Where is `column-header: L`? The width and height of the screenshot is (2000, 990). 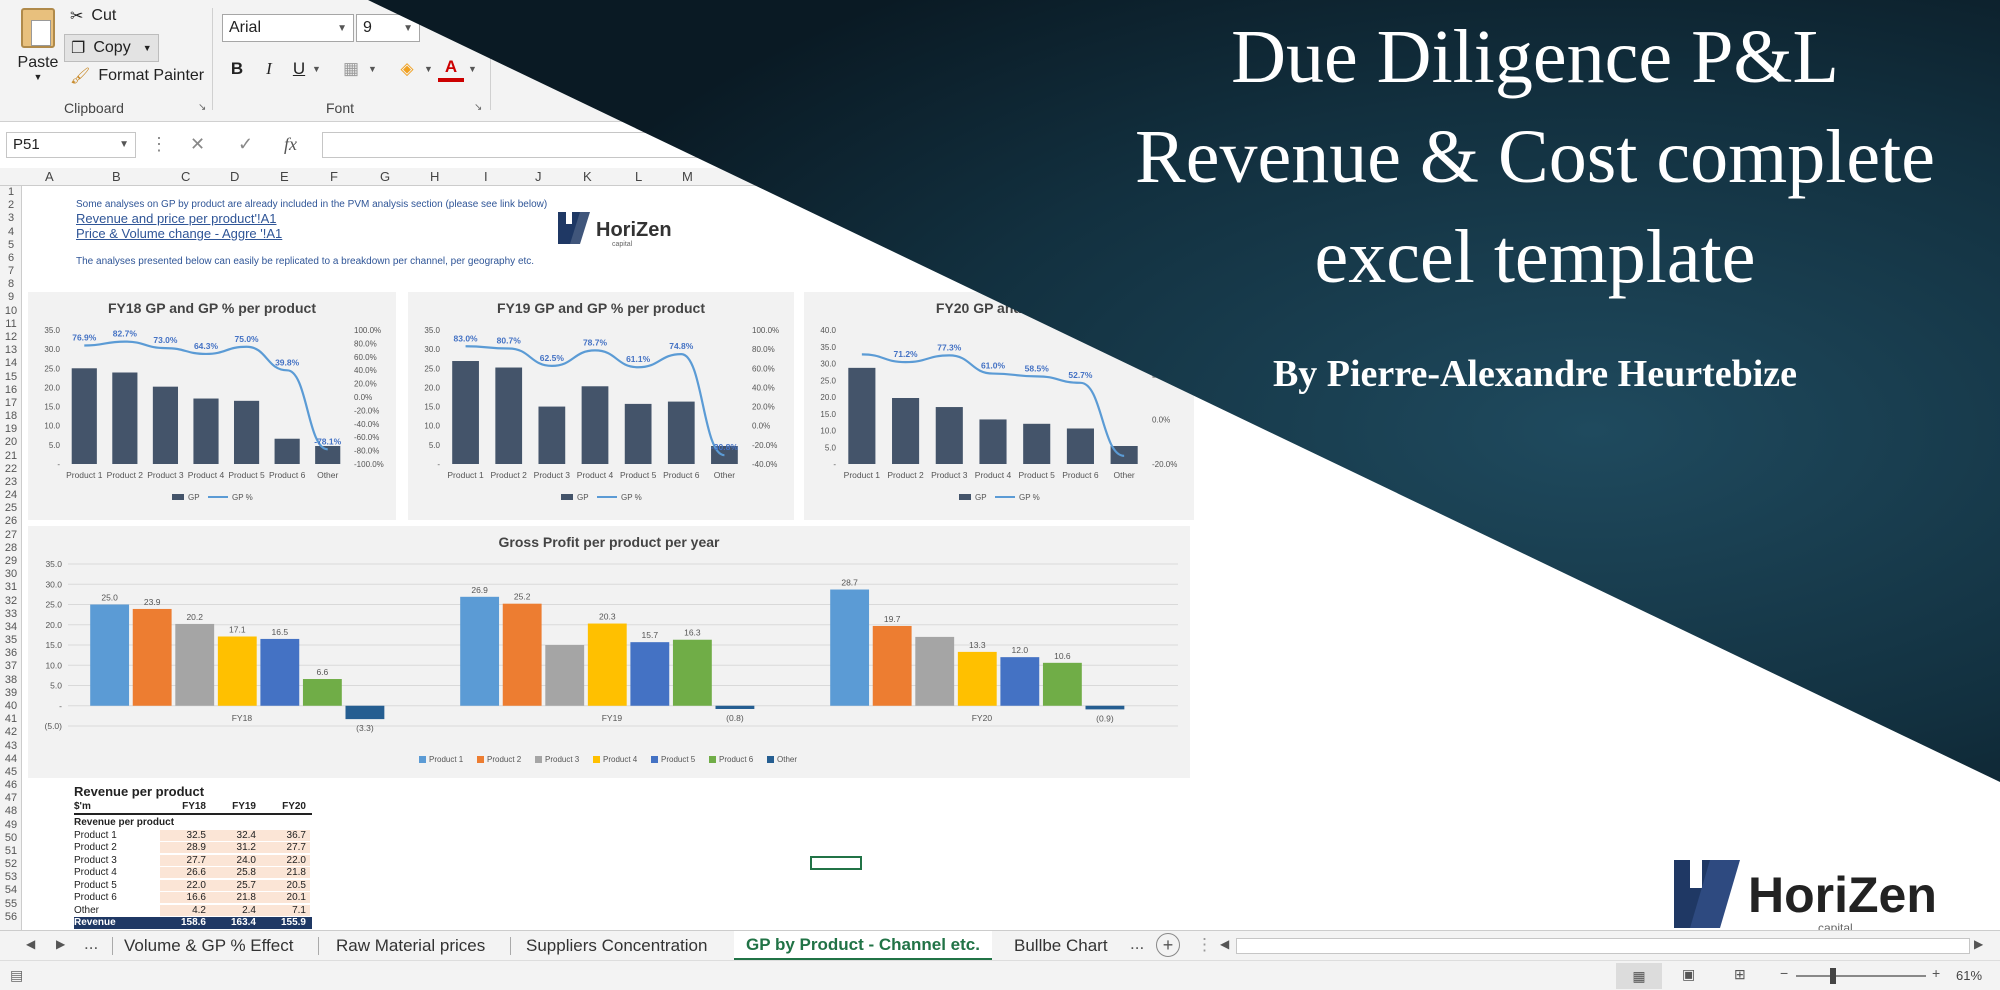
column-header: L is located at coordinates (638, 176).